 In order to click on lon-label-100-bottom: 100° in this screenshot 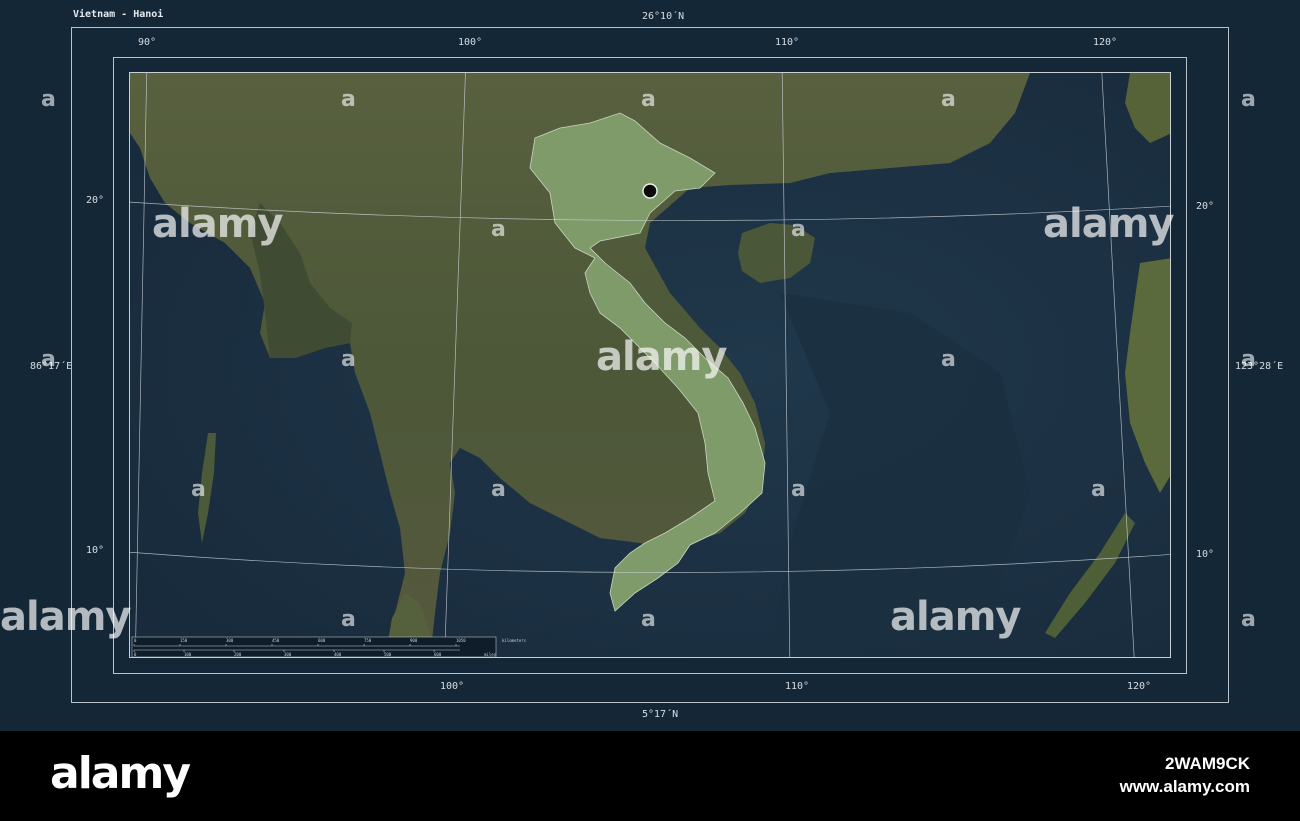, I will do `click(452, 686)`.